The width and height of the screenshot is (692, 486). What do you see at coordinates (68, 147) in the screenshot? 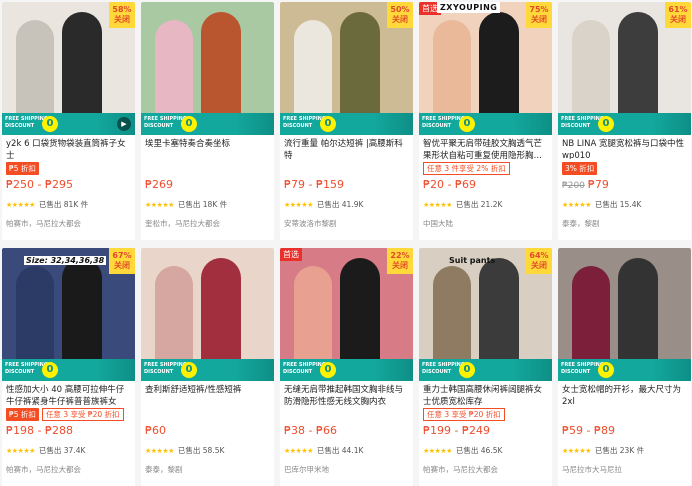
I see `product-title: y2k 6 口袋货物袋装直筒裤子女士` at bounding box center [68, 147].